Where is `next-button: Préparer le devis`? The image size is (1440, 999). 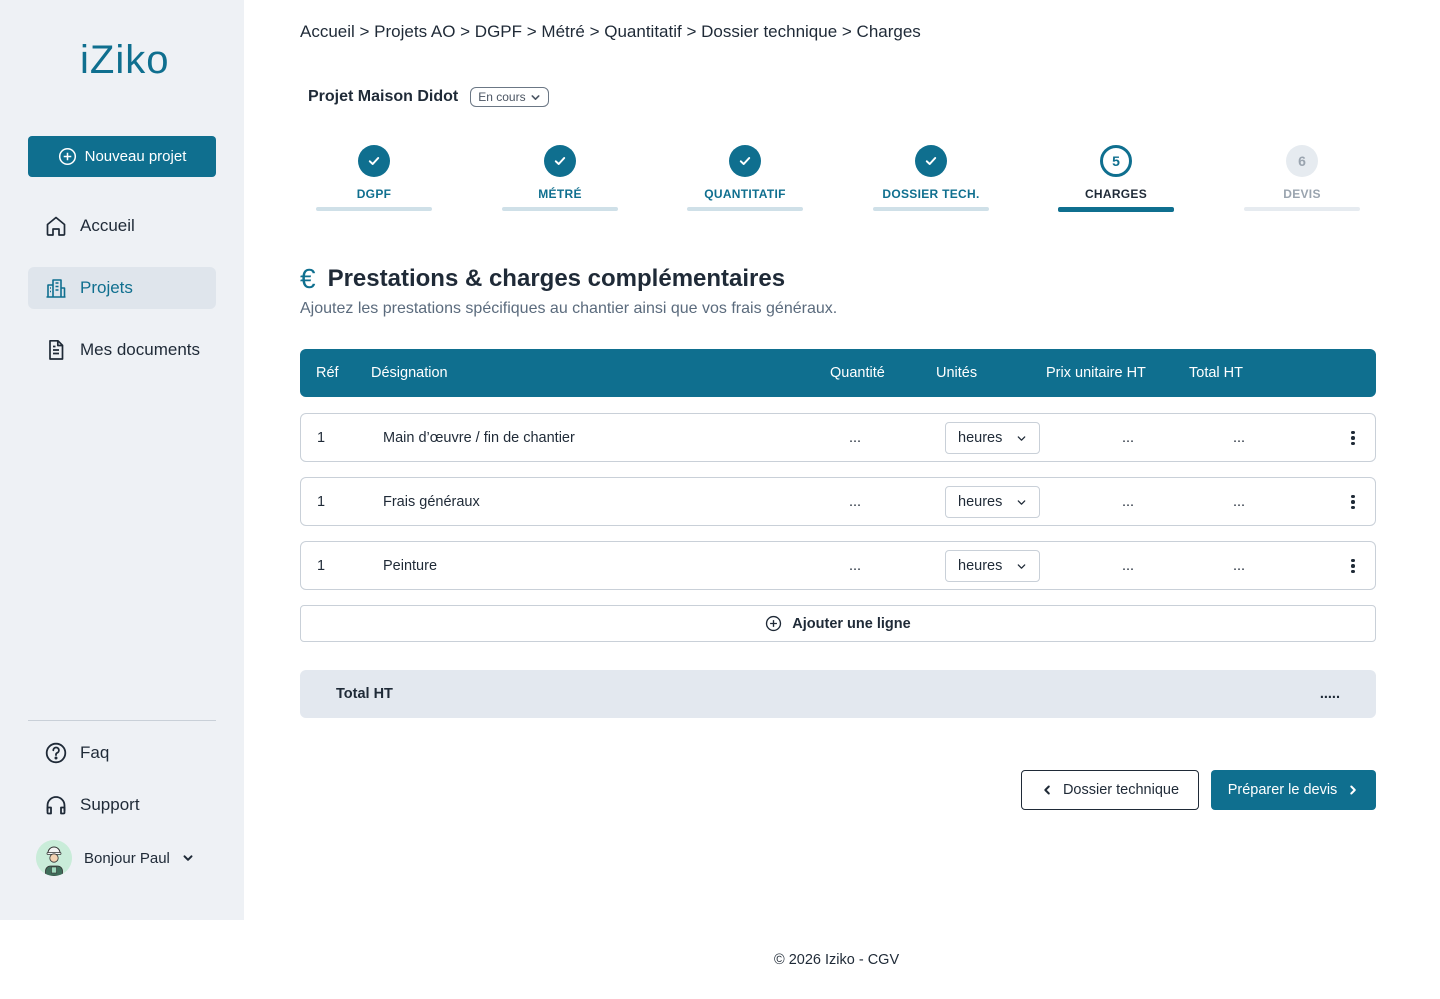 next-button: Préparer le devis is located at coordinates (1293, 790).